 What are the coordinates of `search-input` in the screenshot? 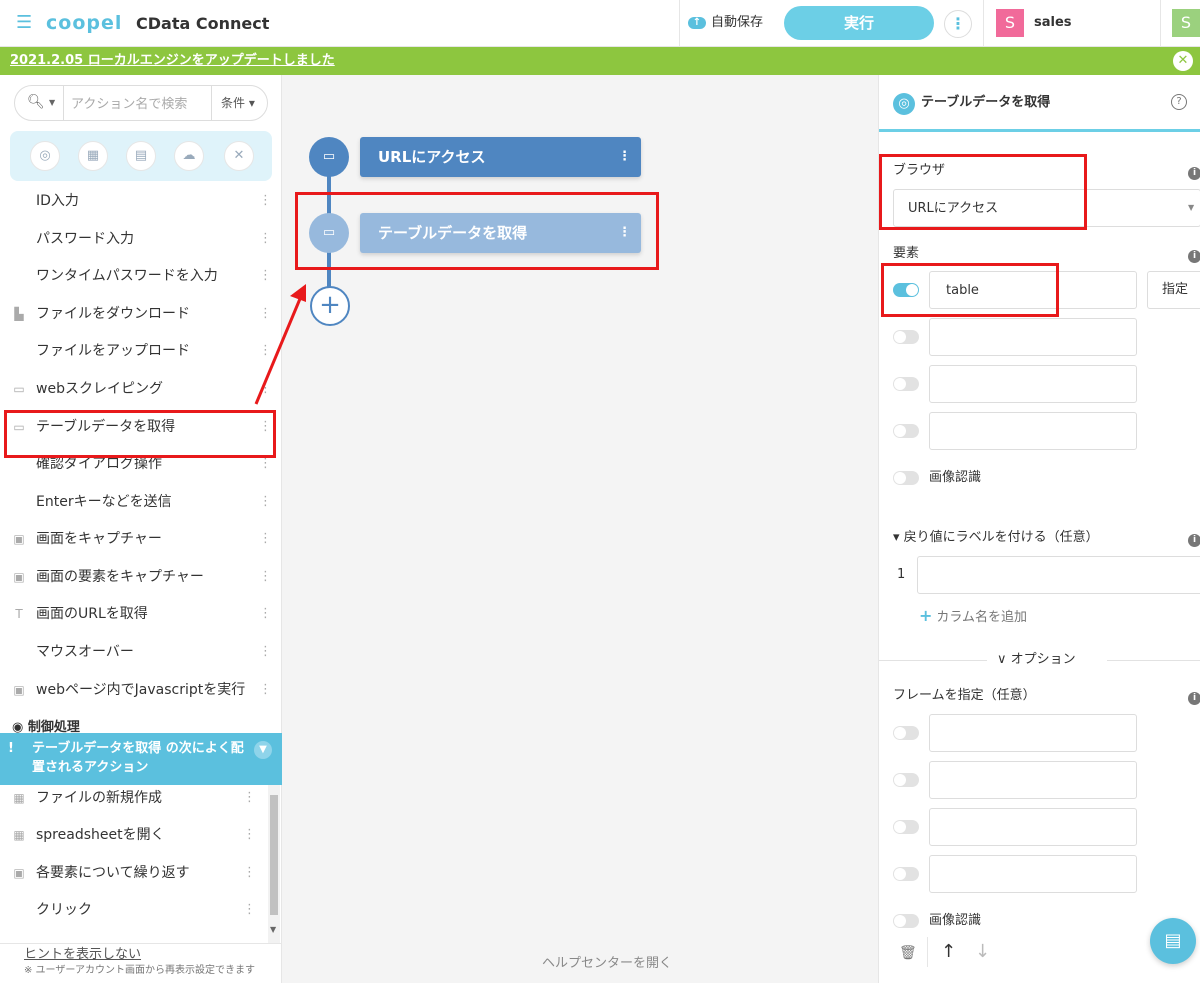 It's located at (141, 104).